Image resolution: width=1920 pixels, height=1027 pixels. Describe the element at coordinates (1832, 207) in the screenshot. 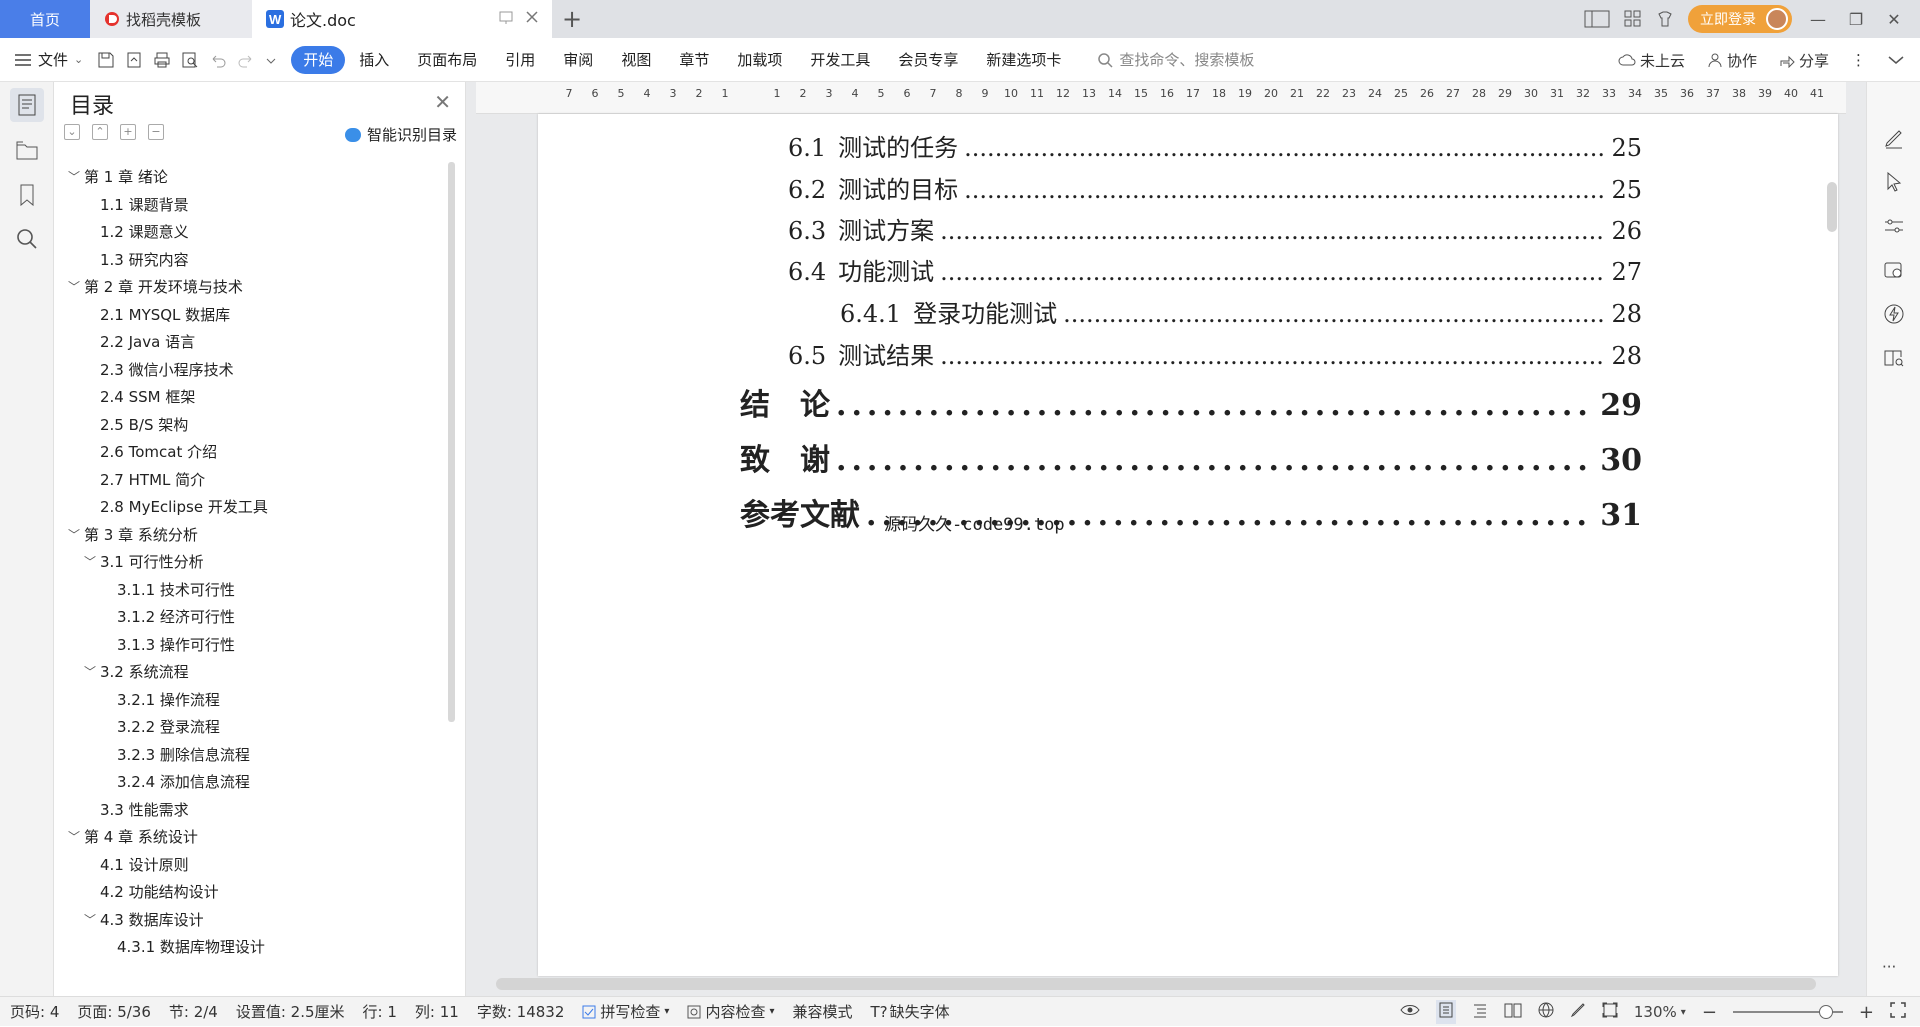

I see `vertical-scrollbar` at that location.